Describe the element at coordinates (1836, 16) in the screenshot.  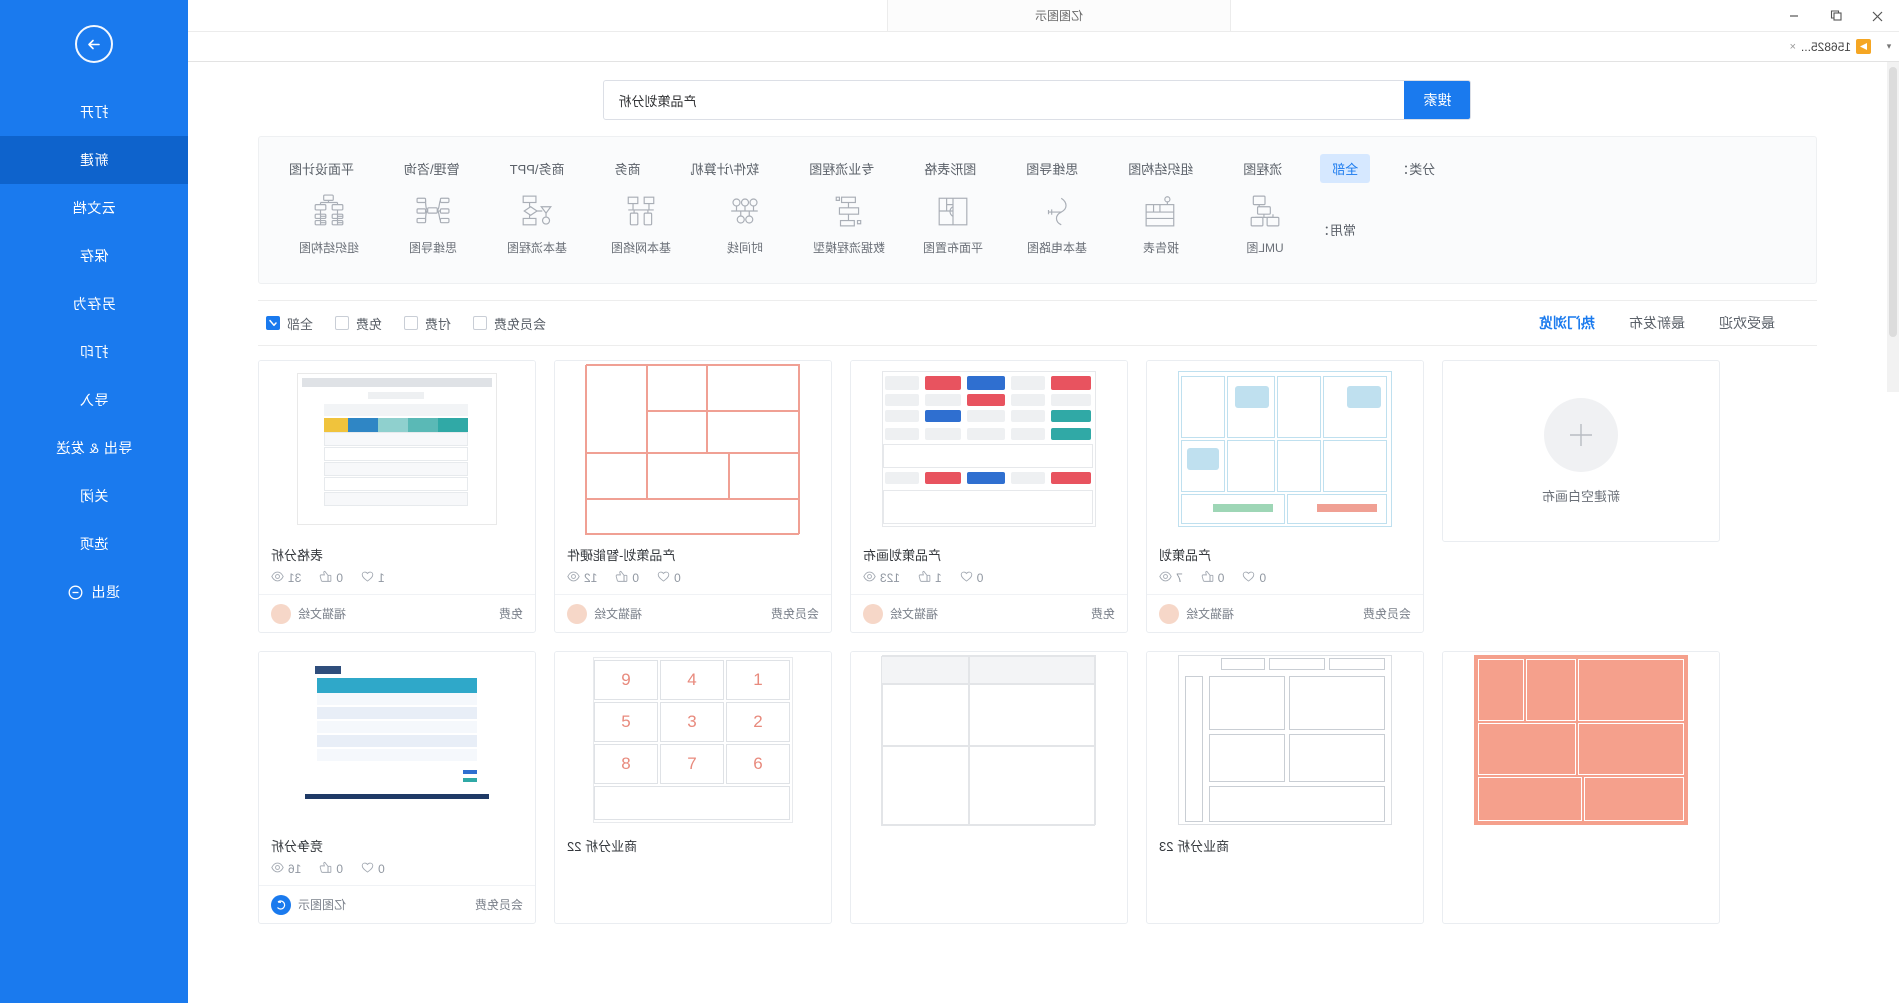
I see `restore-icon` at that location.